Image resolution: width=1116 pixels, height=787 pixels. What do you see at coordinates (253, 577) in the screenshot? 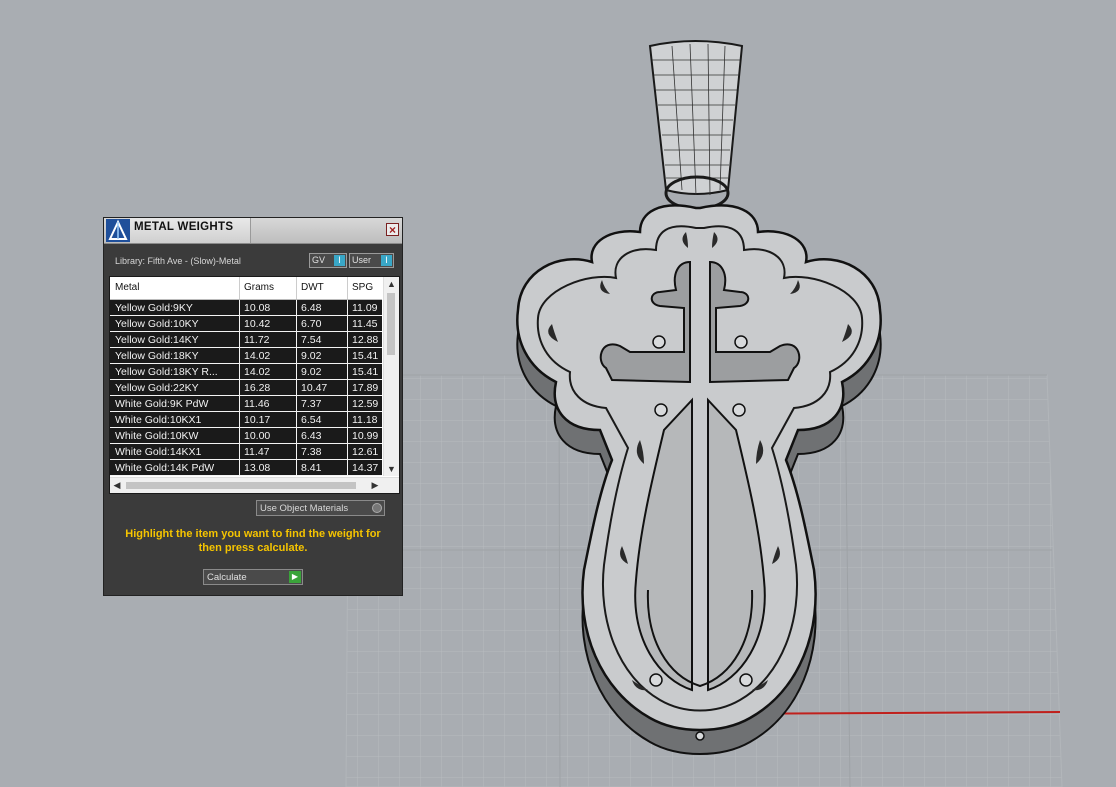
I see `calculate-button: Calculate ▶` at bounding box center [253, 577].